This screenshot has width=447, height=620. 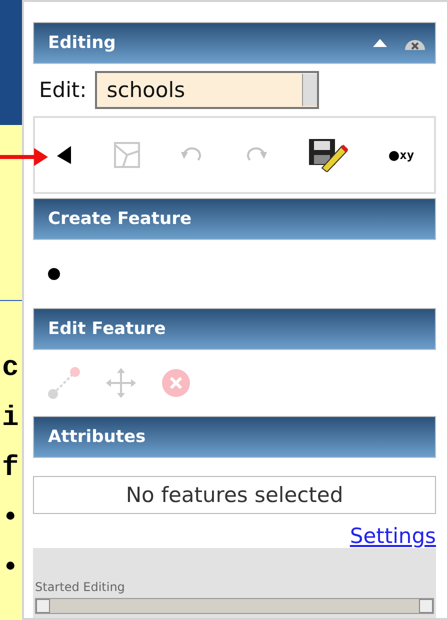 What do you see at coordinates (80, 587) in the screenshot?
I see `status-text: Started Editing` at bounding box center [80, 587].